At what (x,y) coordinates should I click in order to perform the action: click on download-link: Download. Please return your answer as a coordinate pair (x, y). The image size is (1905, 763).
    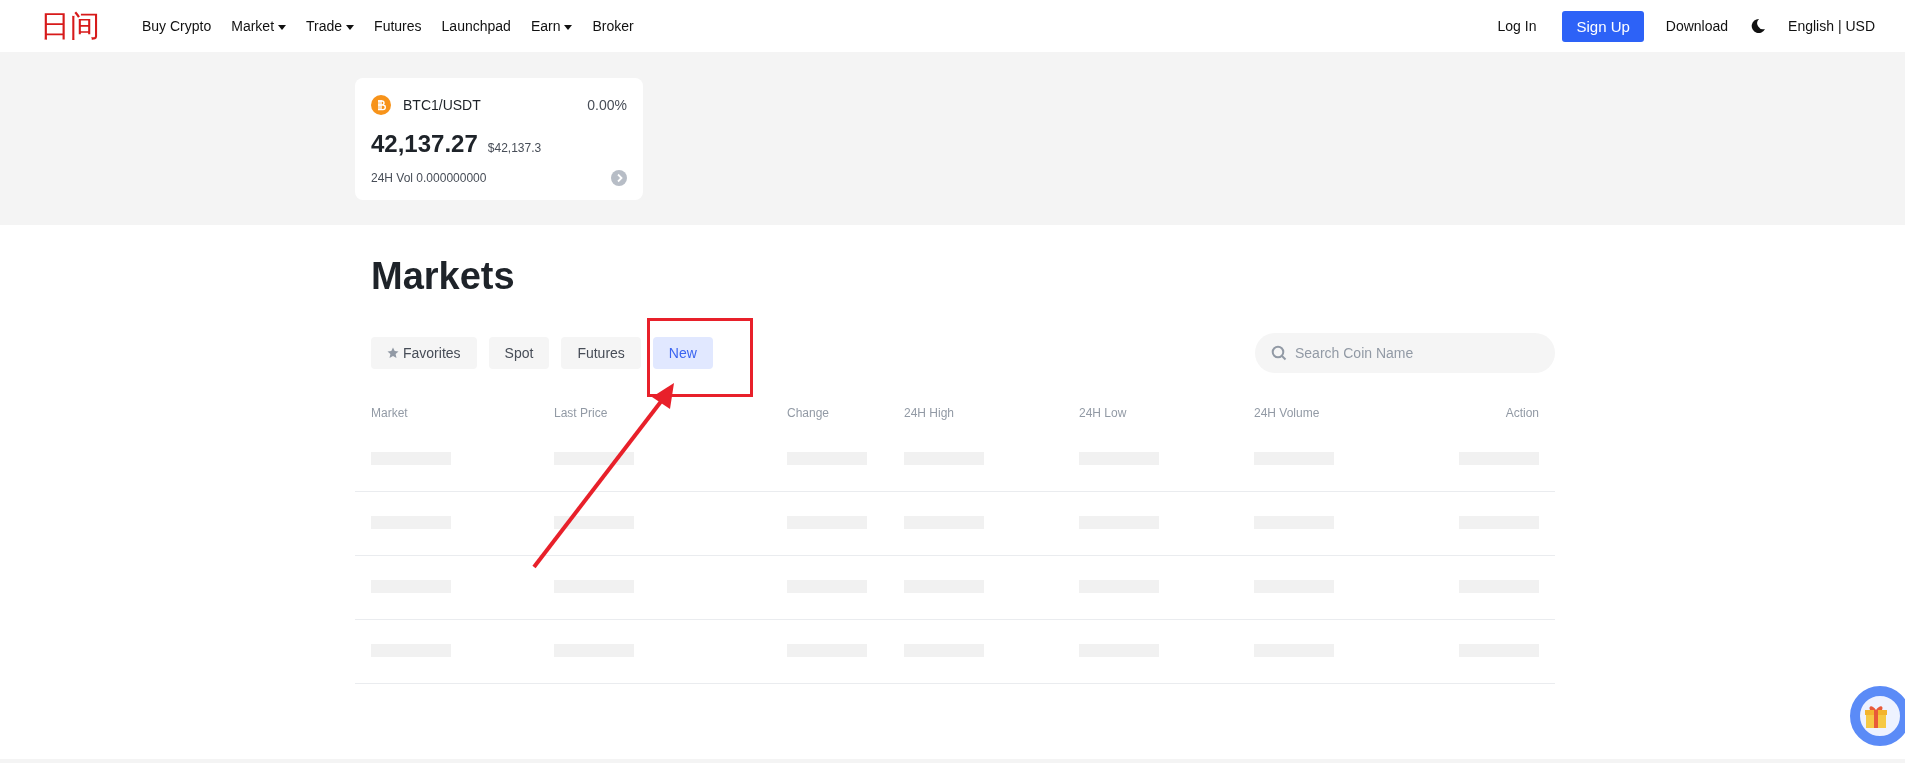
    Looking at the image, I should click on (1697, 26).